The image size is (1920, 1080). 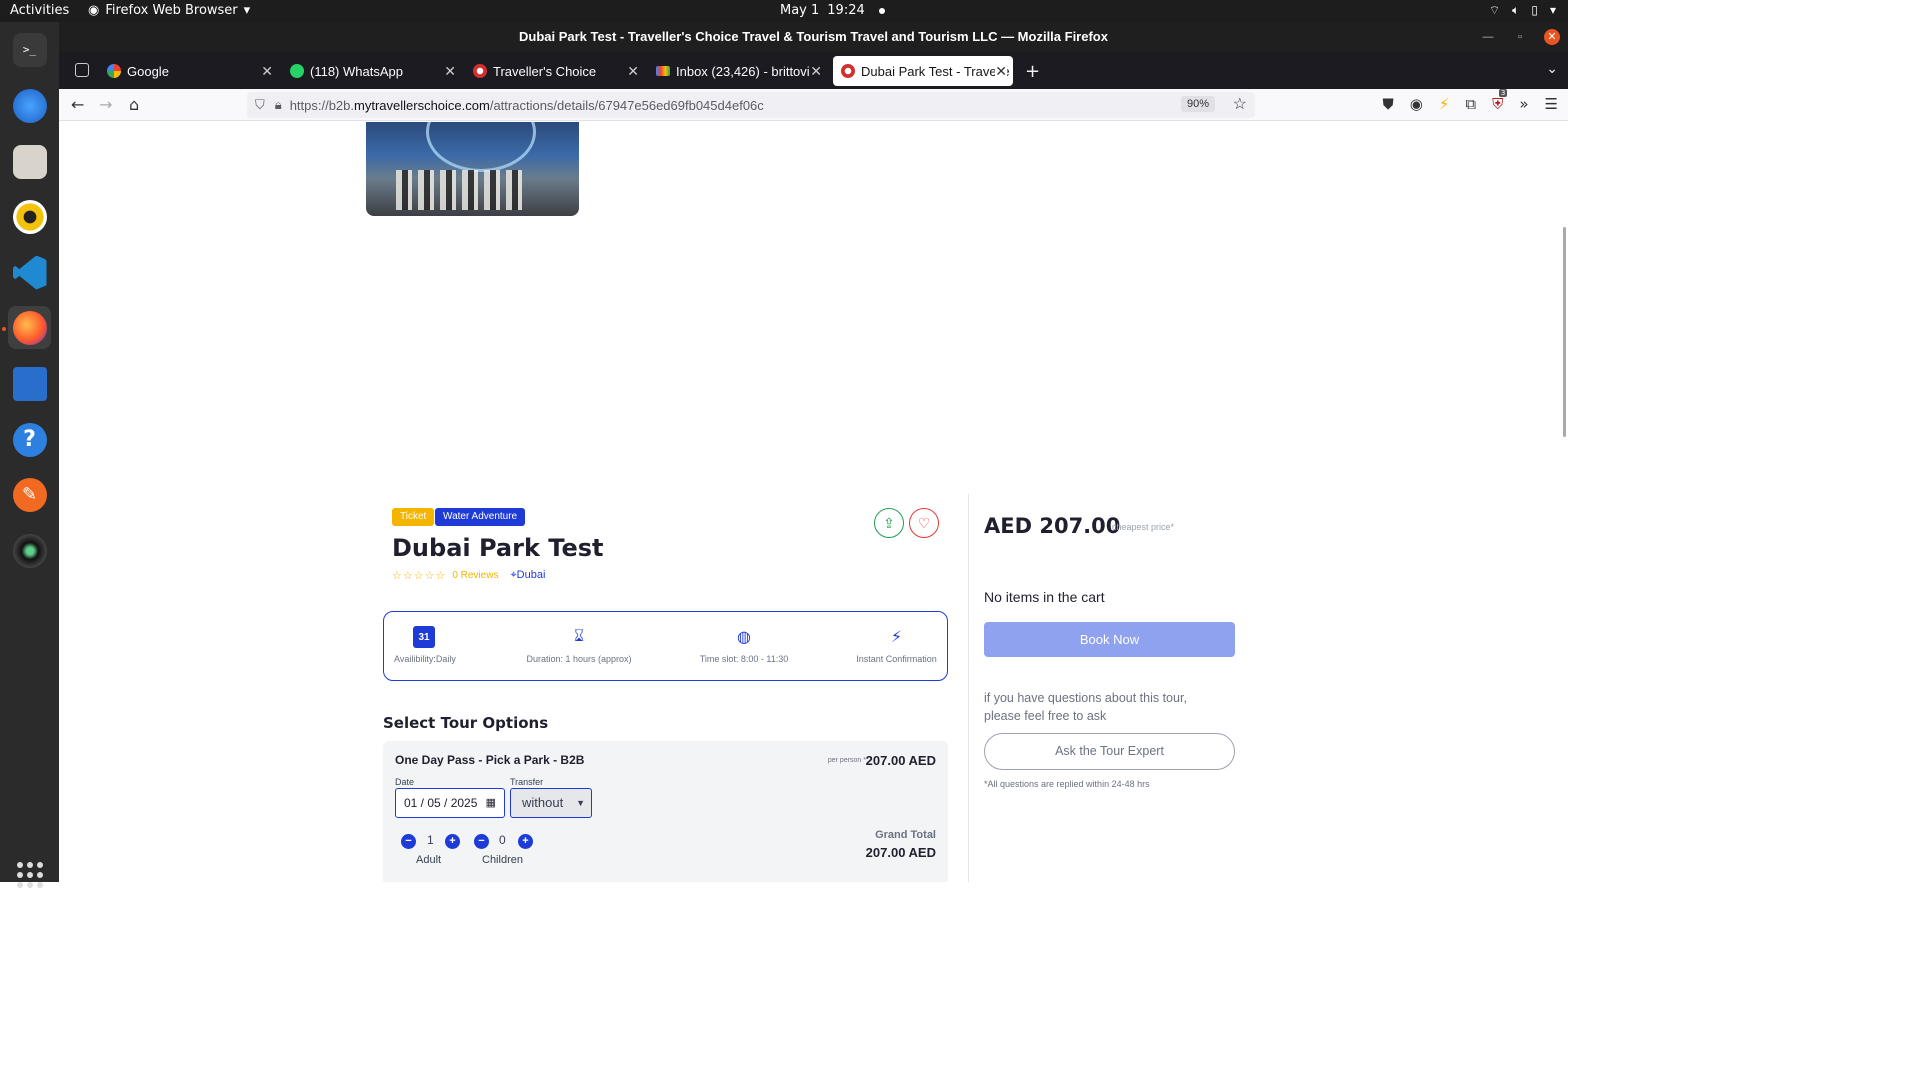 What do you see at coordinates (372, 71) in the screenshot?
I see `tab-whatsapp: (118) WhatsApp ✕` at bounding box center [372, 71].